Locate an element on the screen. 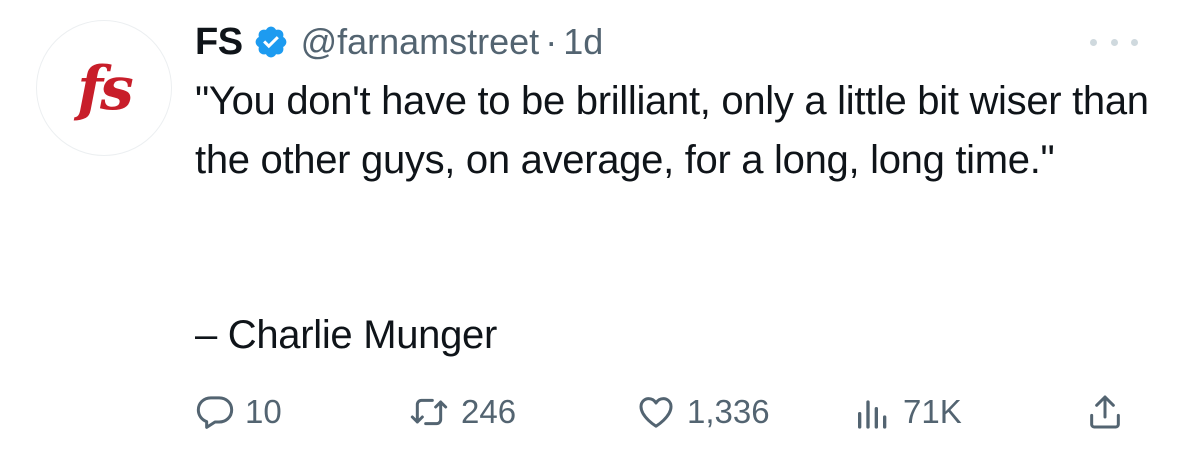 This screenshot has width=1179, height=464. avatar: fs is located at coordinates (104, 88).